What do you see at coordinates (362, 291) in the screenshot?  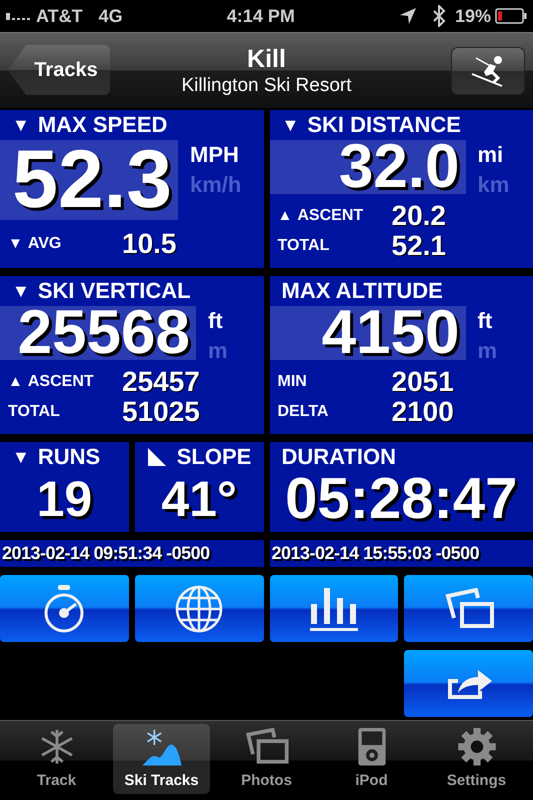 I see `tile-label: MAX ALTITUDE` at bounding box center [362, 291].